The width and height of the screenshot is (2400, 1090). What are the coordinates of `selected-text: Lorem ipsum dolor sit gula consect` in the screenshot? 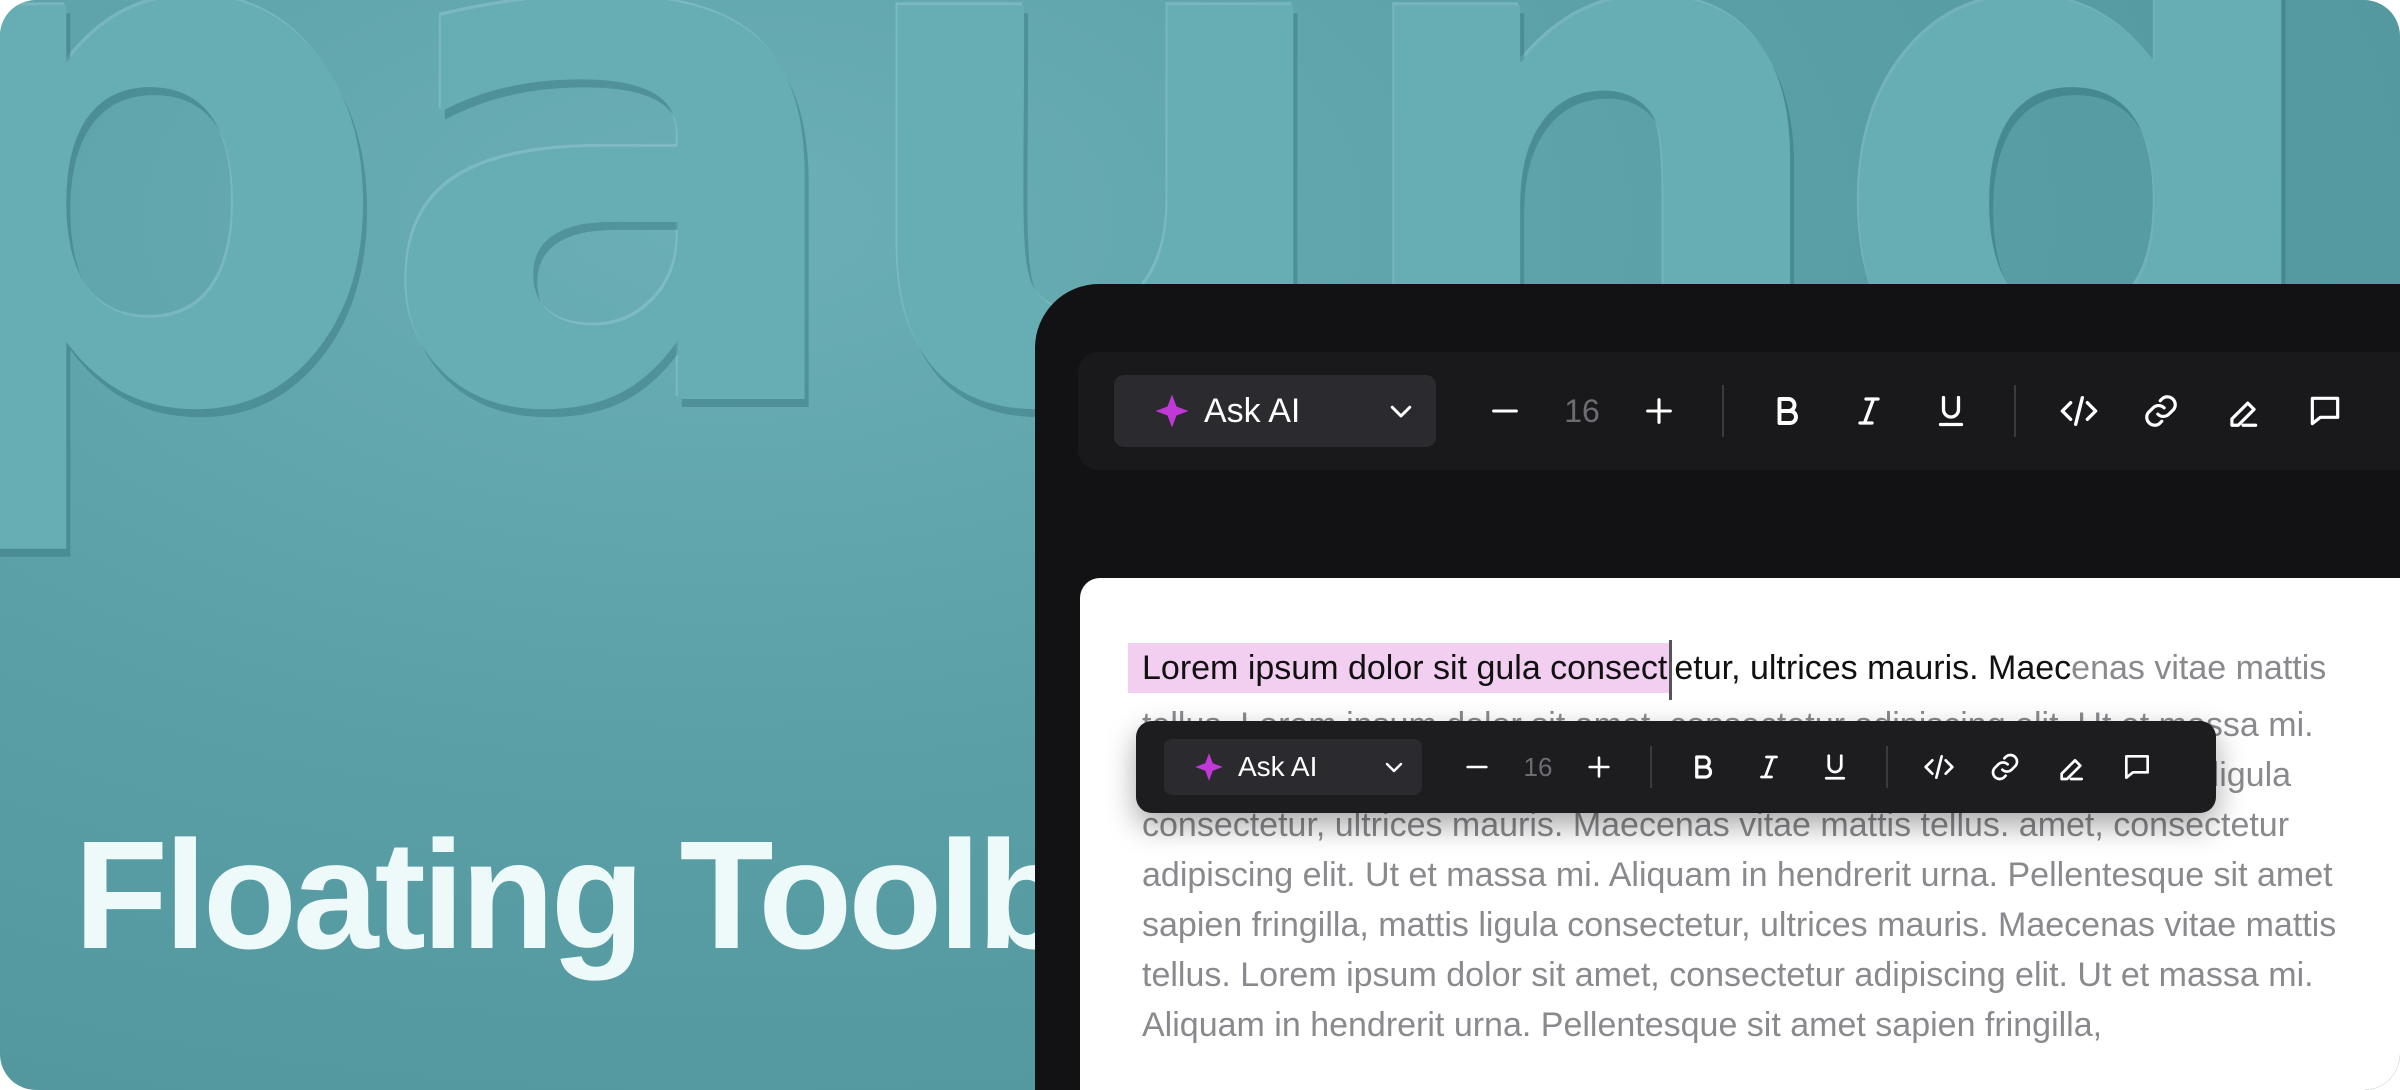 It's located at (1399, 667).